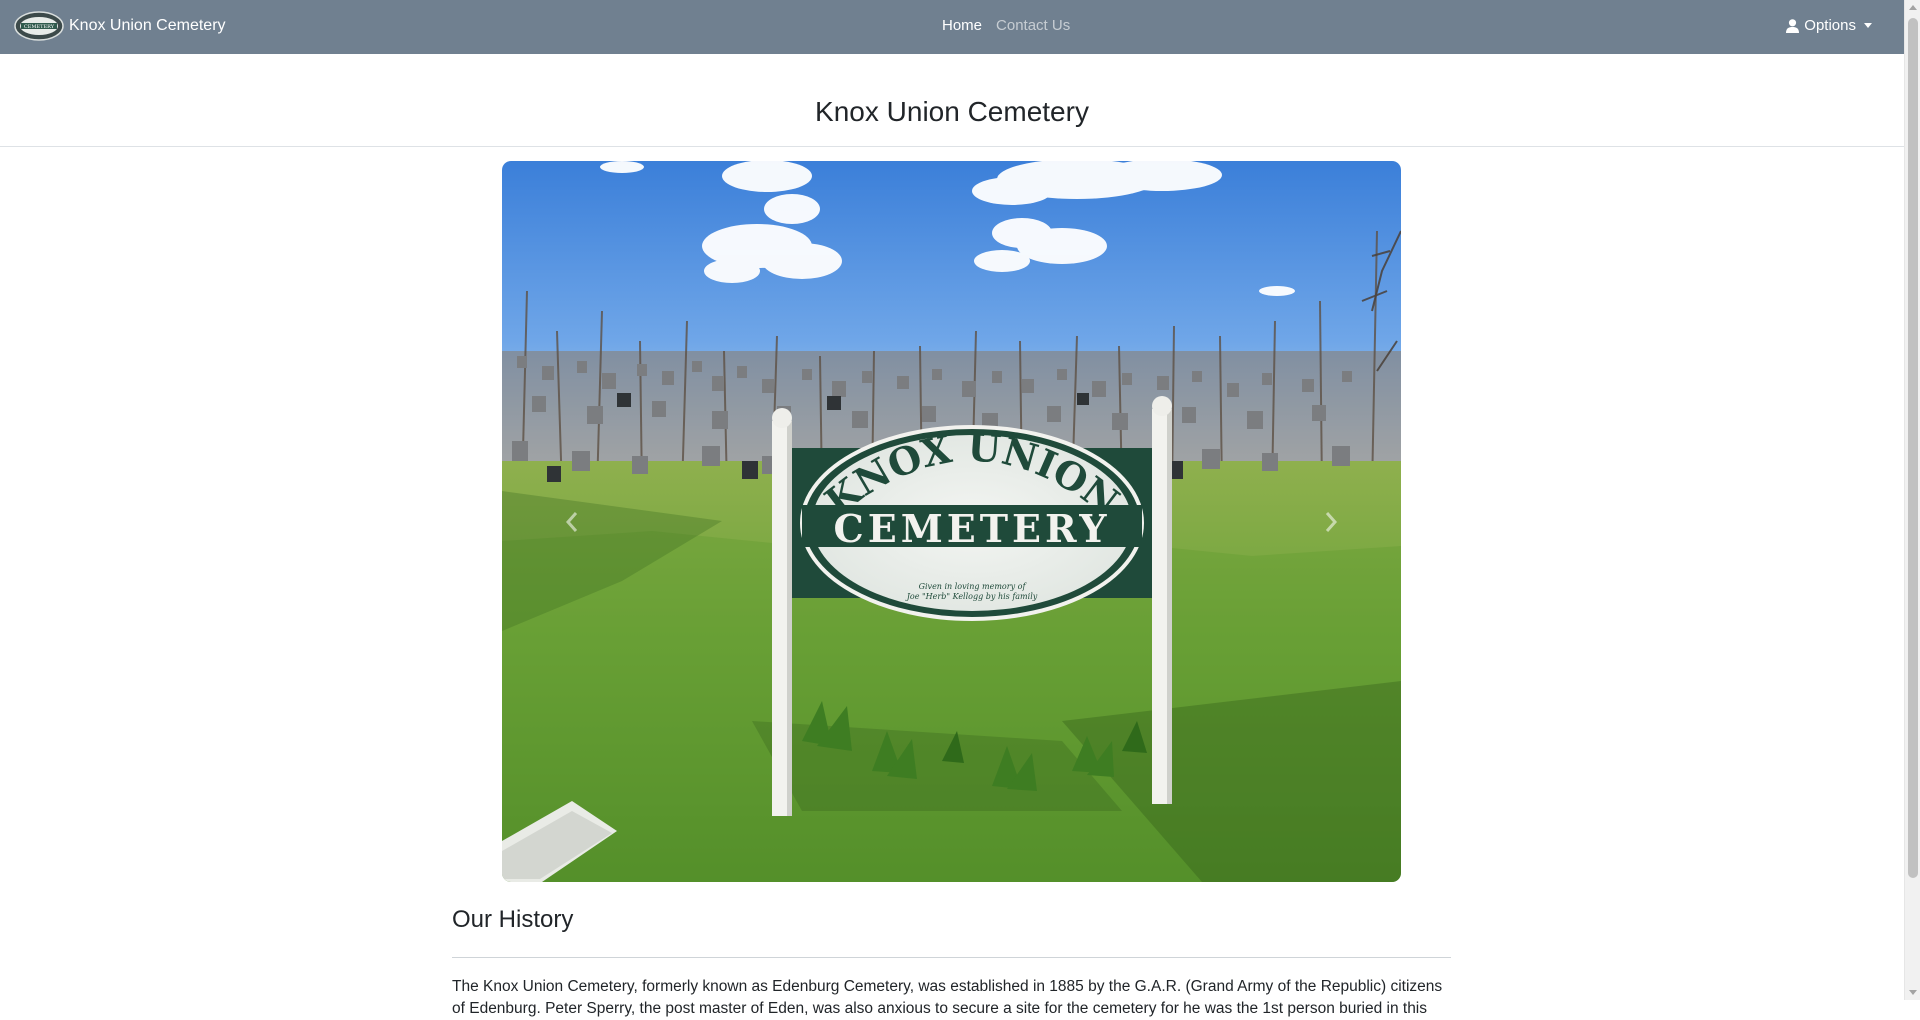 This screenshot has height=1020, width=1920. Describe the element at coordinates (971, 528) in the screenshot. I see `sign-text-bottom: CEMETERY` at that location.